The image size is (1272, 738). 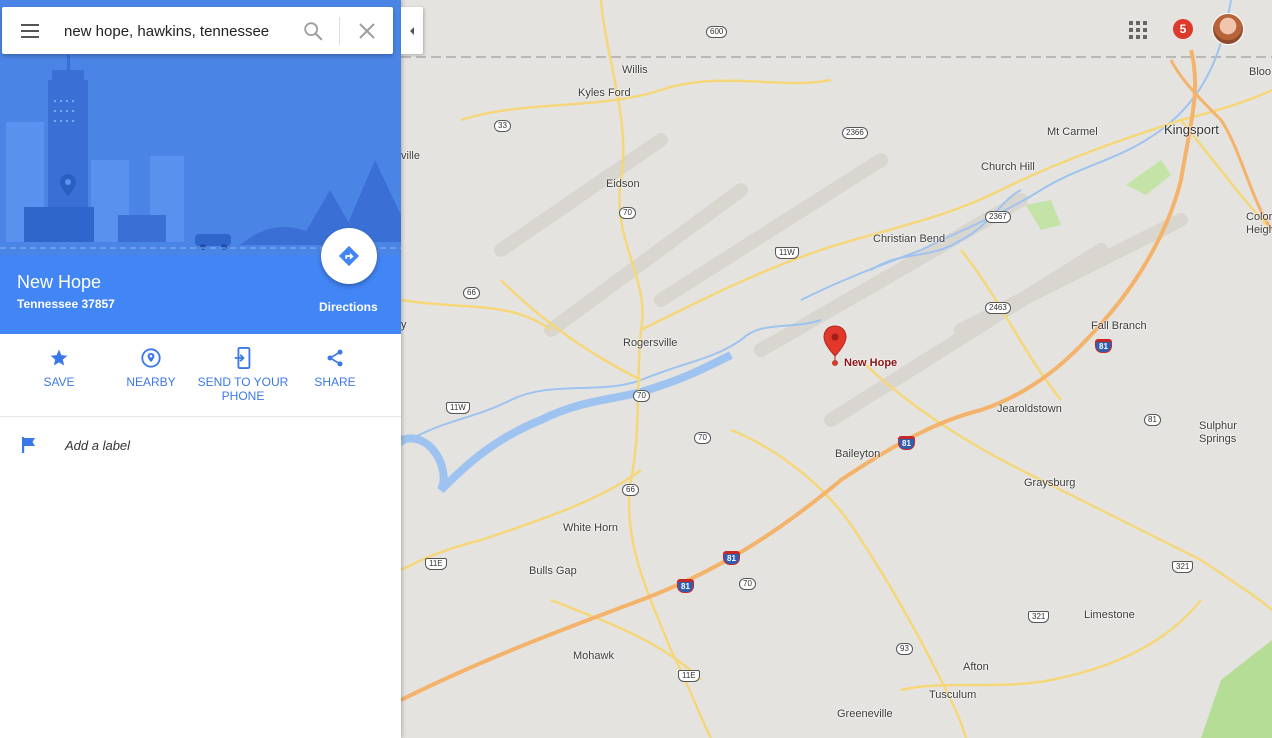 I want to click on account-avatar, so click(x=1228, y=29).